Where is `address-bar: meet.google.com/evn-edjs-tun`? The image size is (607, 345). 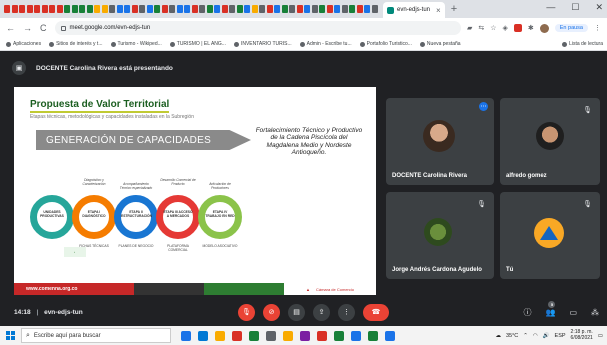 address-bar: meet.google.com/evn-edjs-tun is located at coordinates (257, 28).